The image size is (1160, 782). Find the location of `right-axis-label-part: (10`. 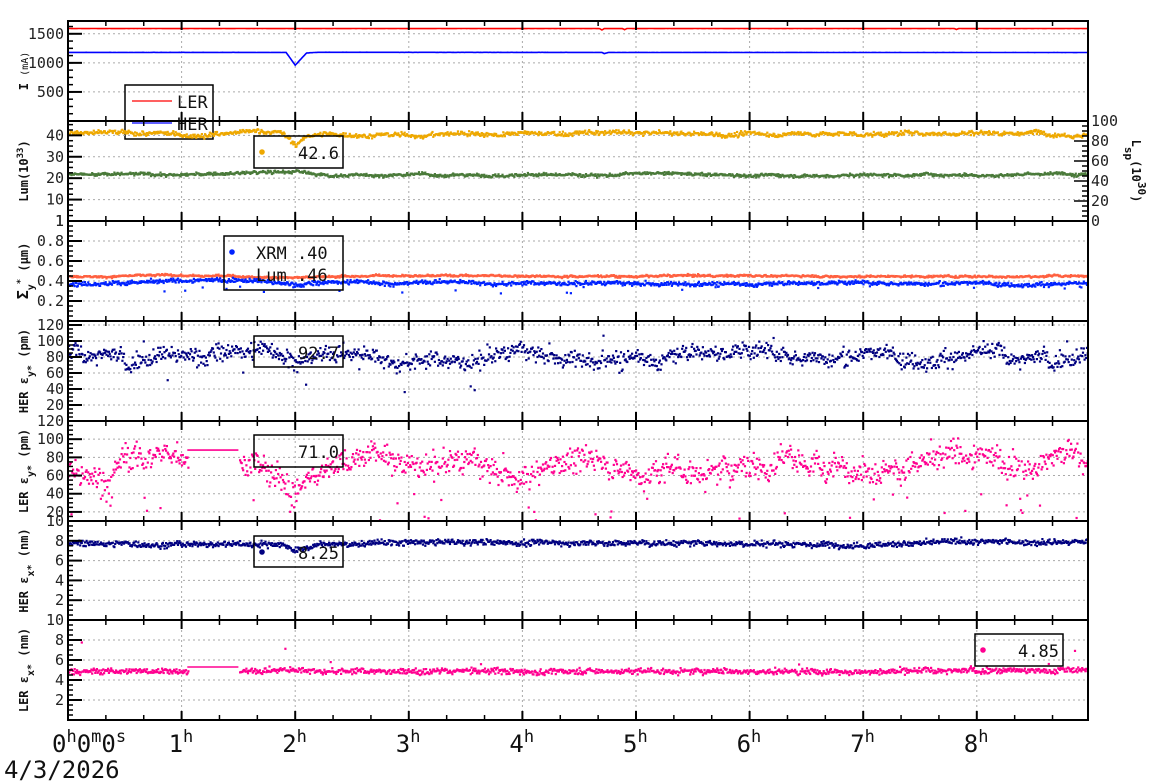

right-axis-label-part: (10 is located at coordinates (1136, 171).